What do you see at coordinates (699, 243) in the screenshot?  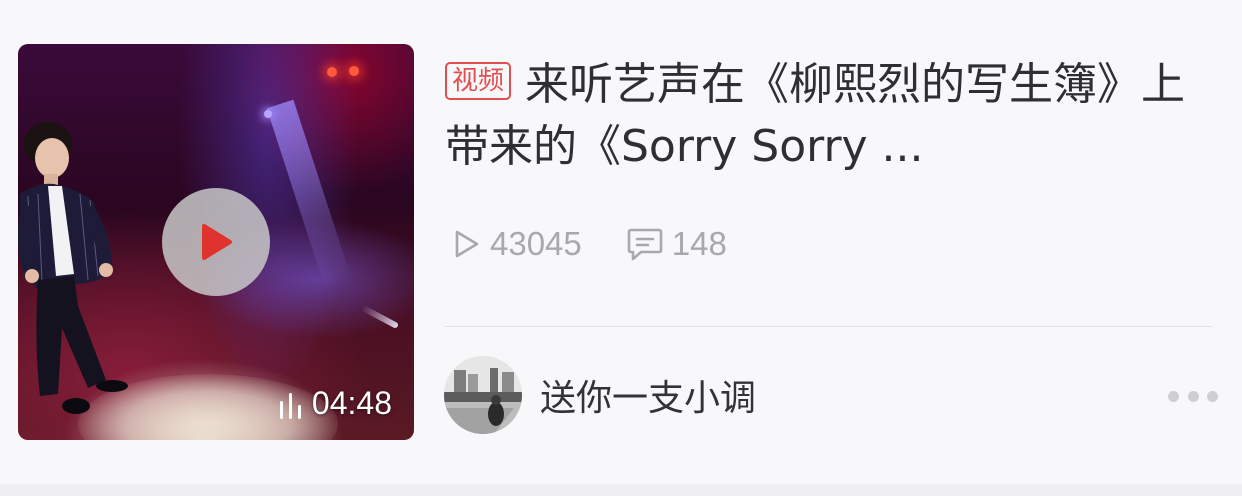 I see `comment-count-text: 148` at bounding box center [699, 243].